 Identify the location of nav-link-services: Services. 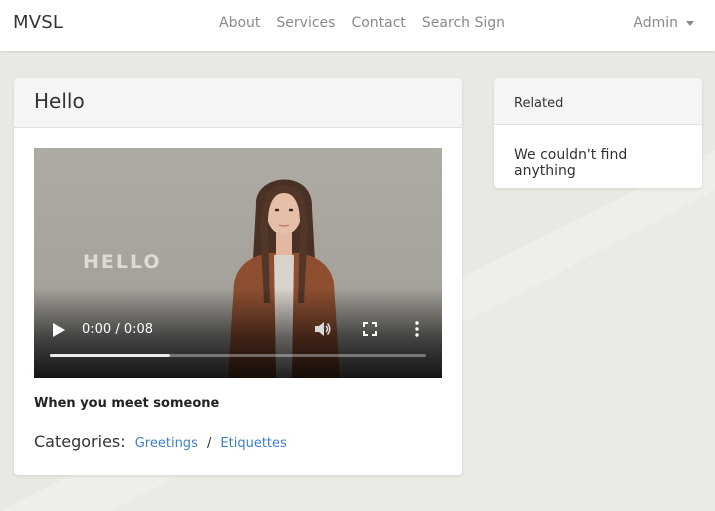
(305, 23).